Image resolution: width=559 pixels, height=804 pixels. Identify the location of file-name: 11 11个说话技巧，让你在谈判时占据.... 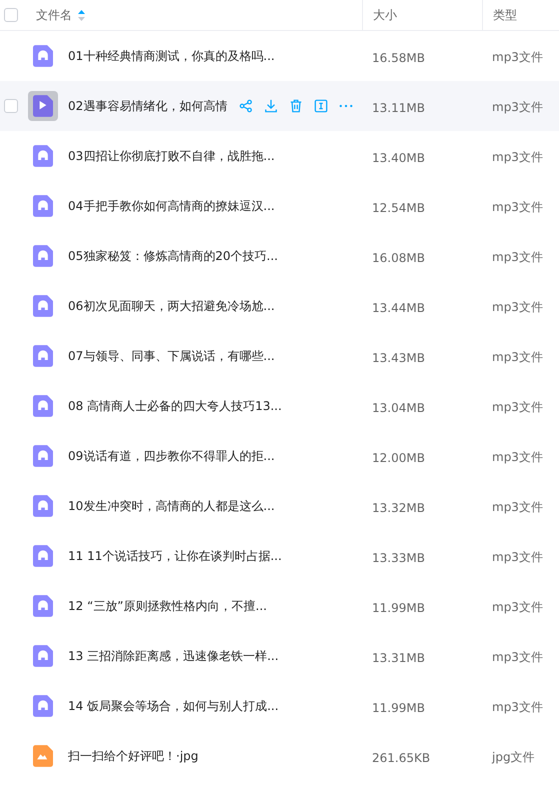
(175, 556).